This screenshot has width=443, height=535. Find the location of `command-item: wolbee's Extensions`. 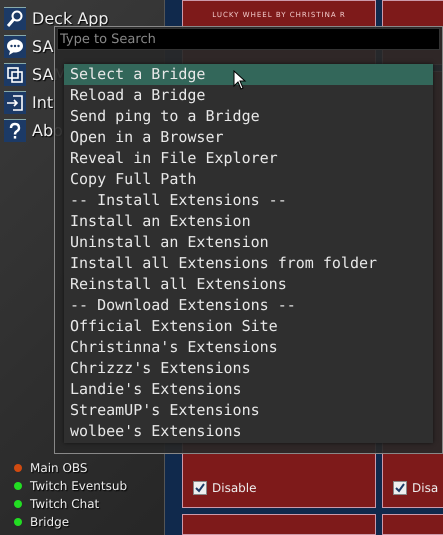

command-item: wolbee's Extensions is located at coordinates (248, 431).